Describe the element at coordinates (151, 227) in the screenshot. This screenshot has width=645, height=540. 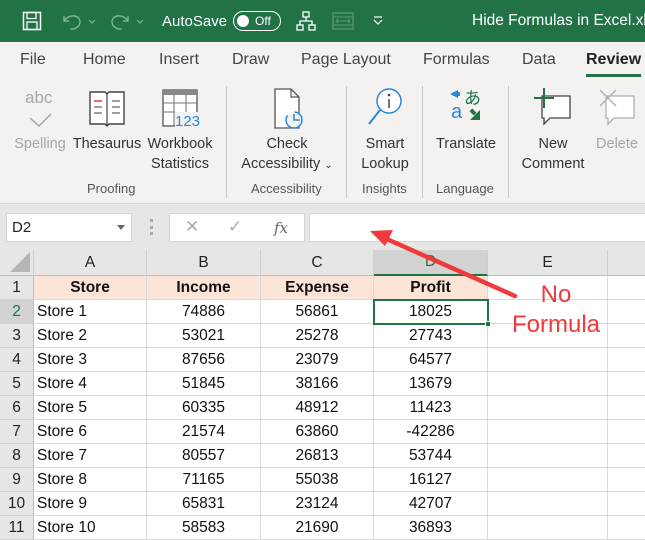
I see `formula-bar-resize-handle` at that location.